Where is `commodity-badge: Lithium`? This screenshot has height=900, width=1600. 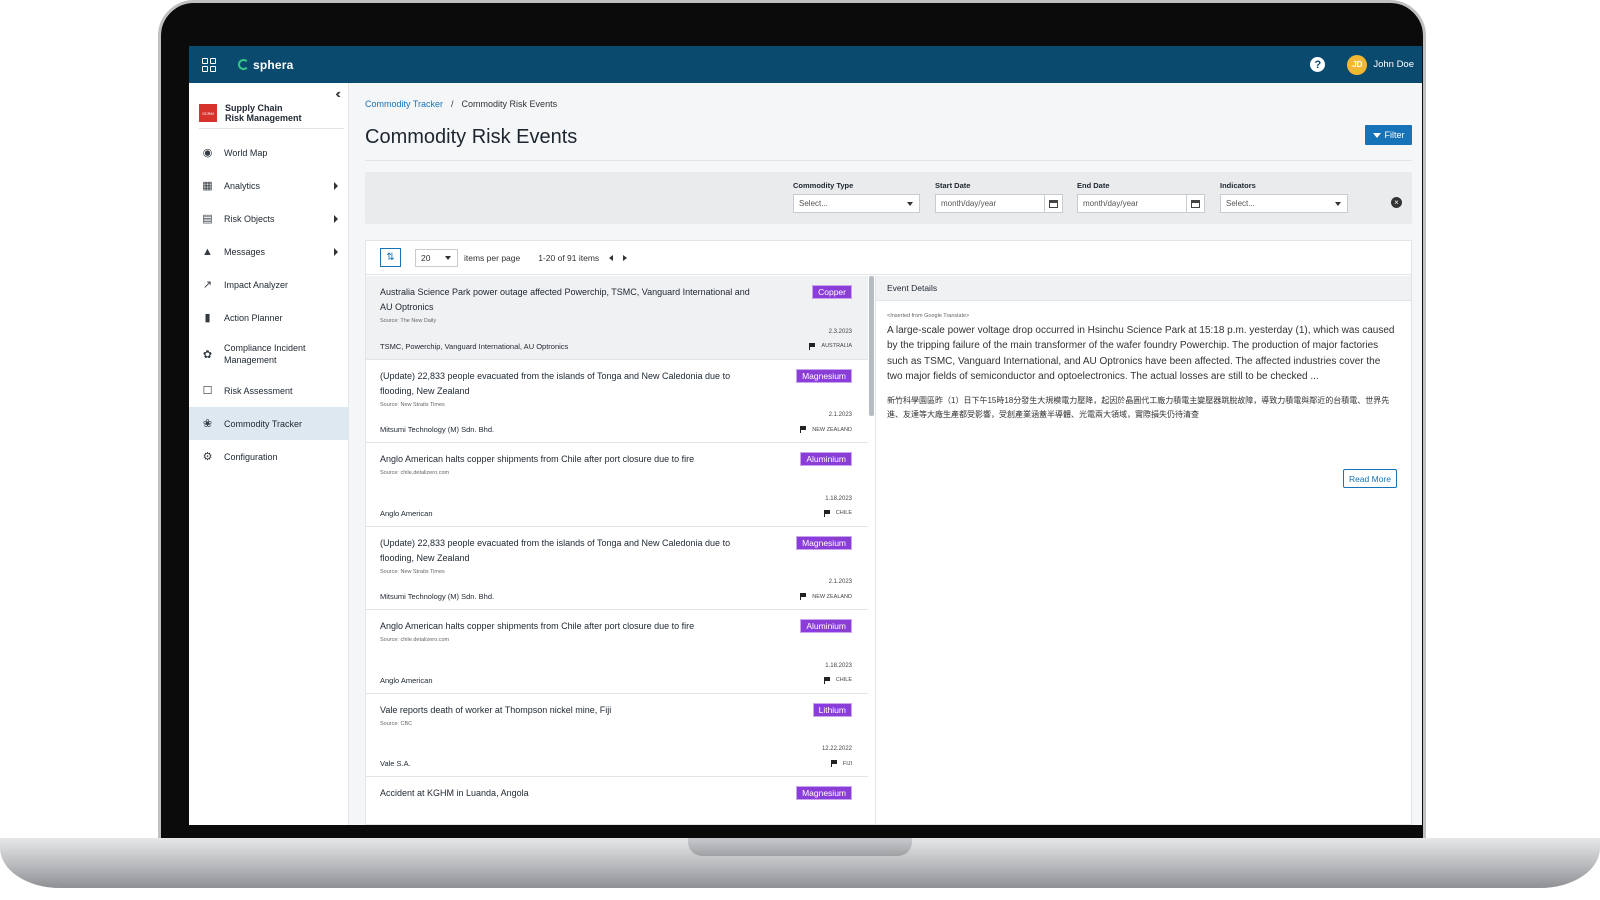
commodity-badge: Lithium is located at coordinates (832, 709).